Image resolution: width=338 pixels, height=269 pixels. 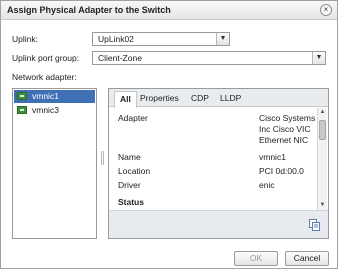 I want to click on port-group-selected-value: Client-Zone, so click(x=120, y=58).